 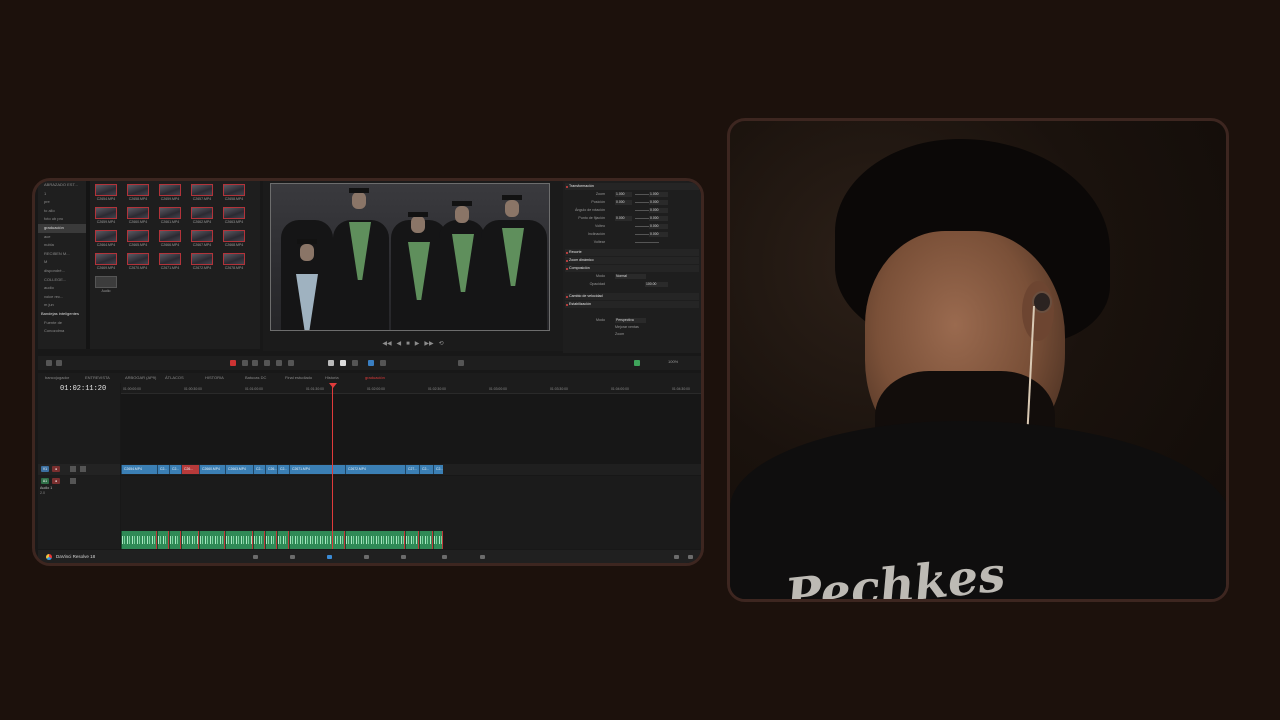 What do you see at coordinates (62, 331) in the screenshot?
I see `media-tree-item: Conozolma` at bounding box center [62, 331].